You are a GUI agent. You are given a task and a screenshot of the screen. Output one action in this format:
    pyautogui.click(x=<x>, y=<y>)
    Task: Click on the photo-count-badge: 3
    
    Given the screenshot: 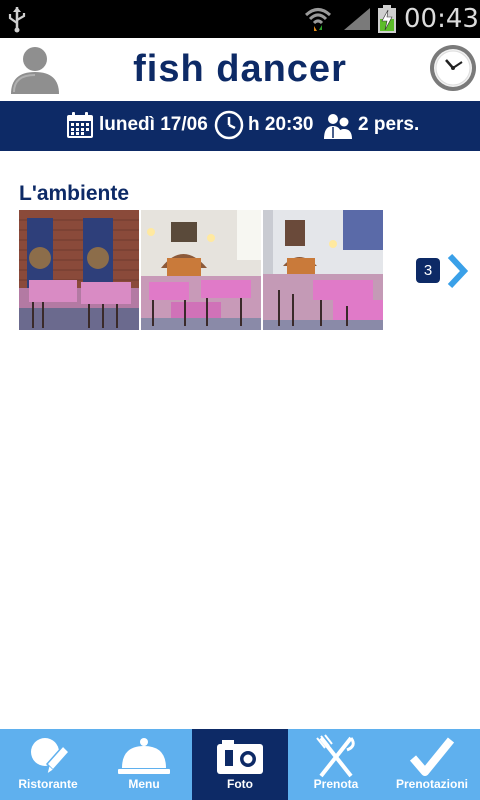 What is the action you would take?
    pyautogui.click(x=428, y=270)
    